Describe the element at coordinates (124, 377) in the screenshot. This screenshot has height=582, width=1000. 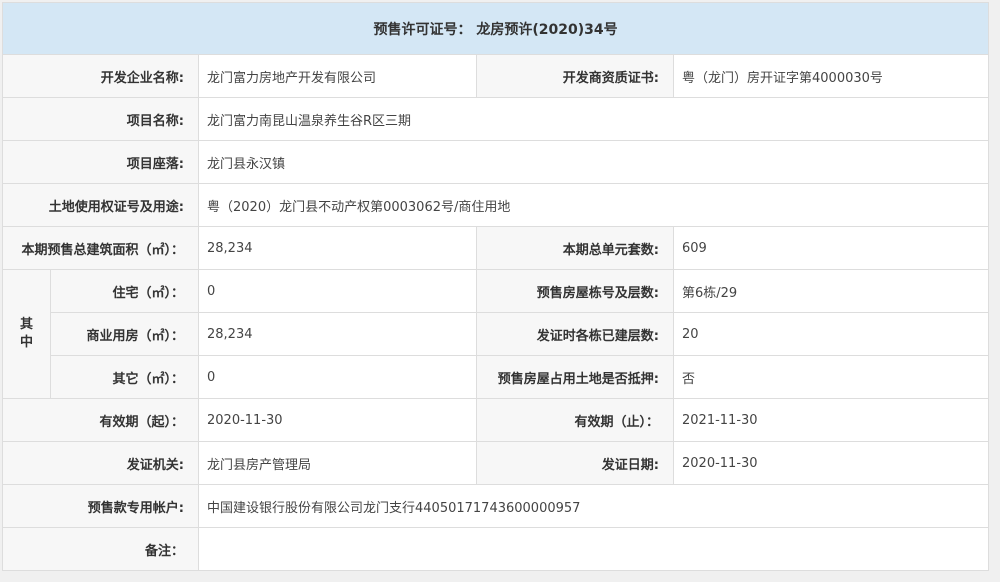
I see `other-label: 其它（㎡）：` at that location.